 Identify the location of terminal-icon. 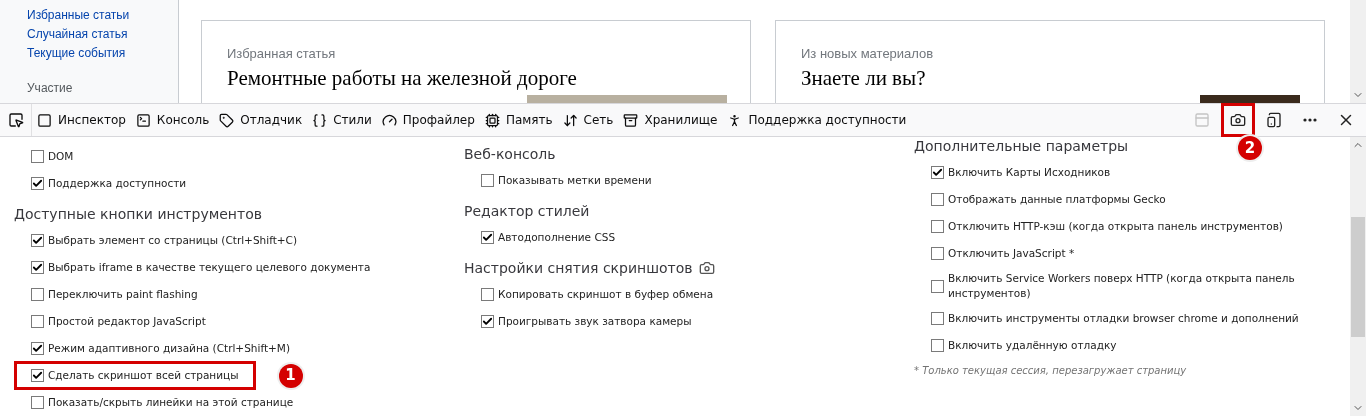
(143, 120).